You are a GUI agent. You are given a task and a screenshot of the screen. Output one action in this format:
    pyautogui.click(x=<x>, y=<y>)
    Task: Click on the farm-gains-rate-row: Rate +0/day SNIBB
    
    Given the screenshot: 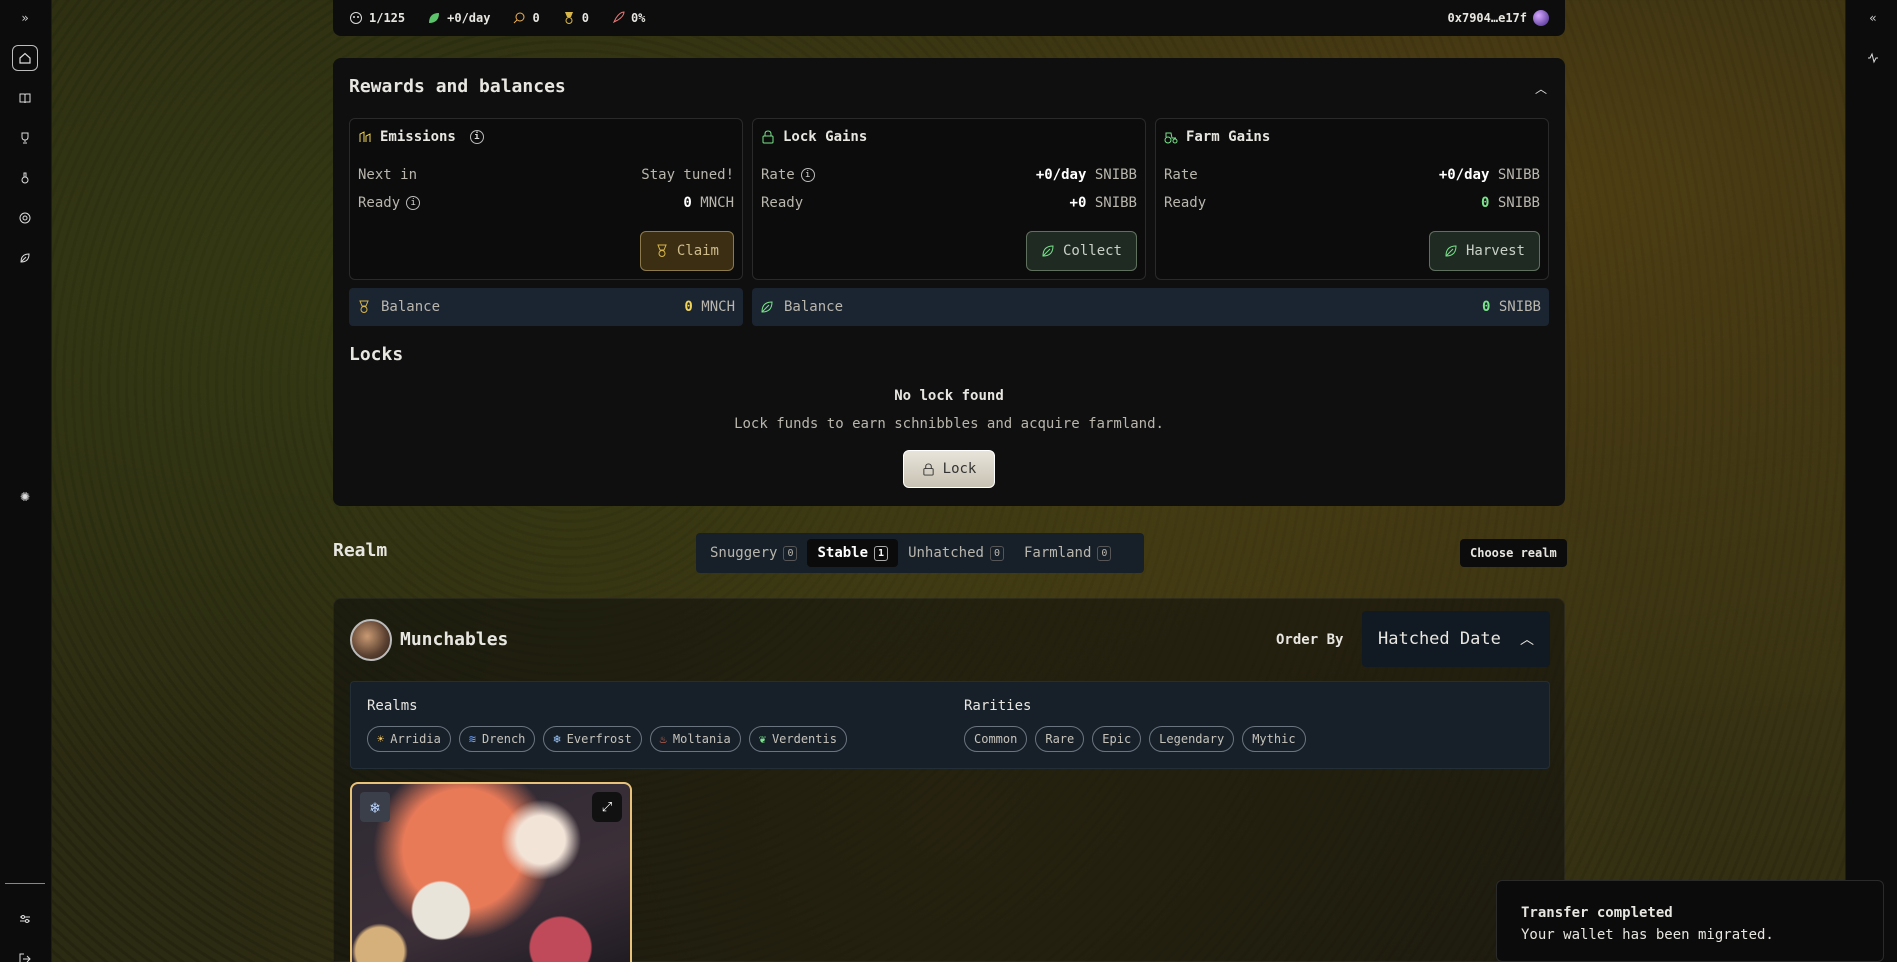 What is the action you would take?
    pyautogui.click(x=1352, y=175)
    